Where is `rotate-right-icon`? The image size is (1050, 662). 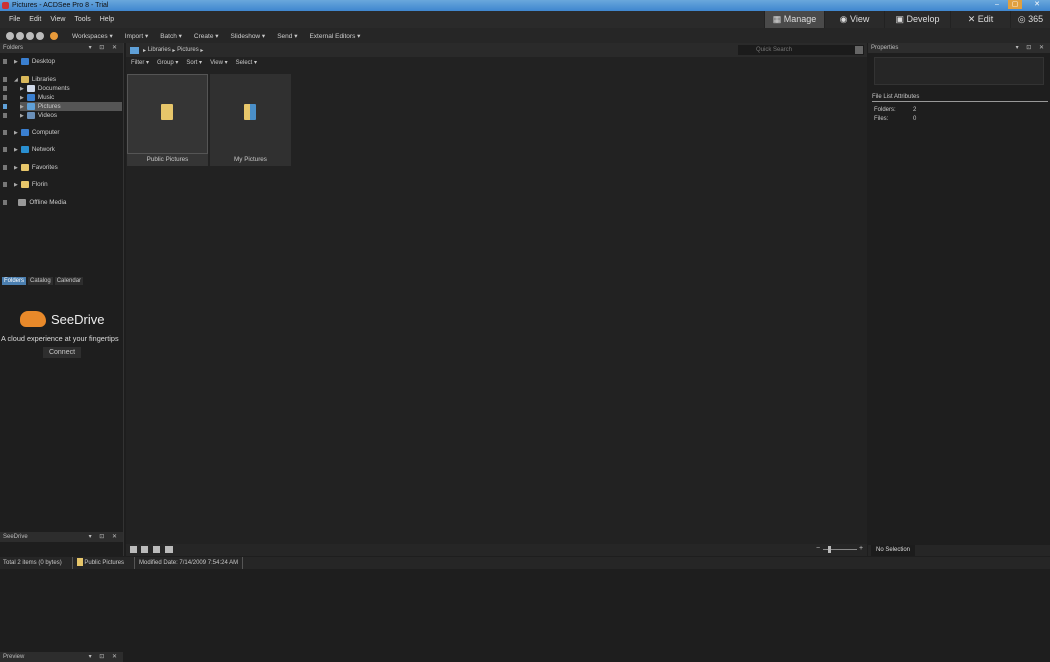
rotate-right-icon is located at coordinates (156, 549).